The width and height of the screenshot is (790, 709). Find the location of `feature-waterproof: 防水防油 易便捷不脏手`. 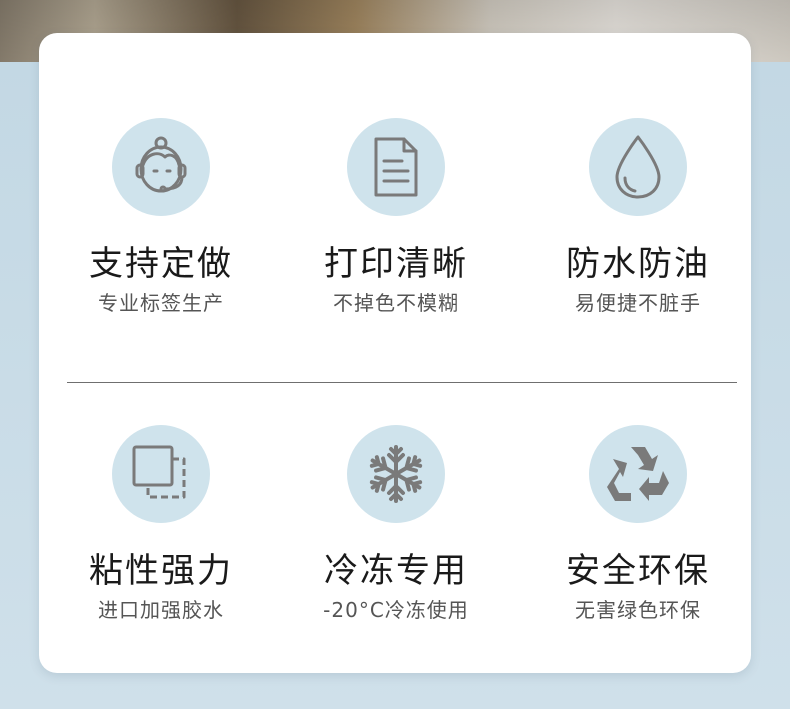

feature-waterproof: 防水防油 易便捷不脏手 is located at coordinates (638, 217).